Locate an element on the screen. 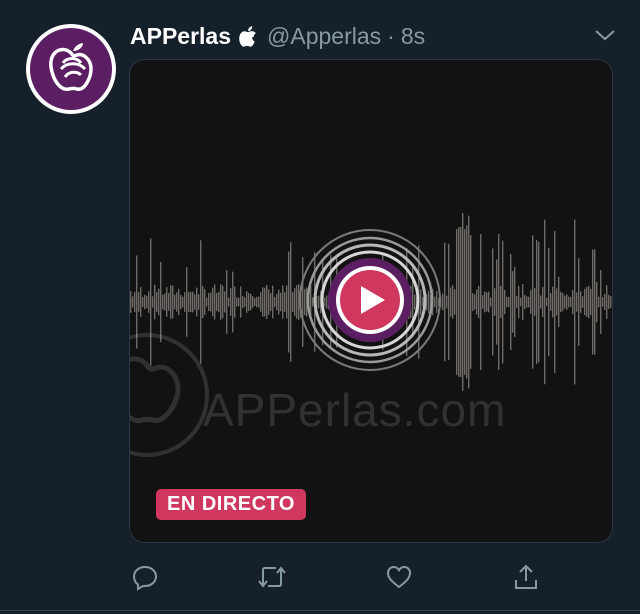 Image resolution: width=640 pixels, height=614 pixels. apperlas-logo-icon is located at coordinates (71, 69).